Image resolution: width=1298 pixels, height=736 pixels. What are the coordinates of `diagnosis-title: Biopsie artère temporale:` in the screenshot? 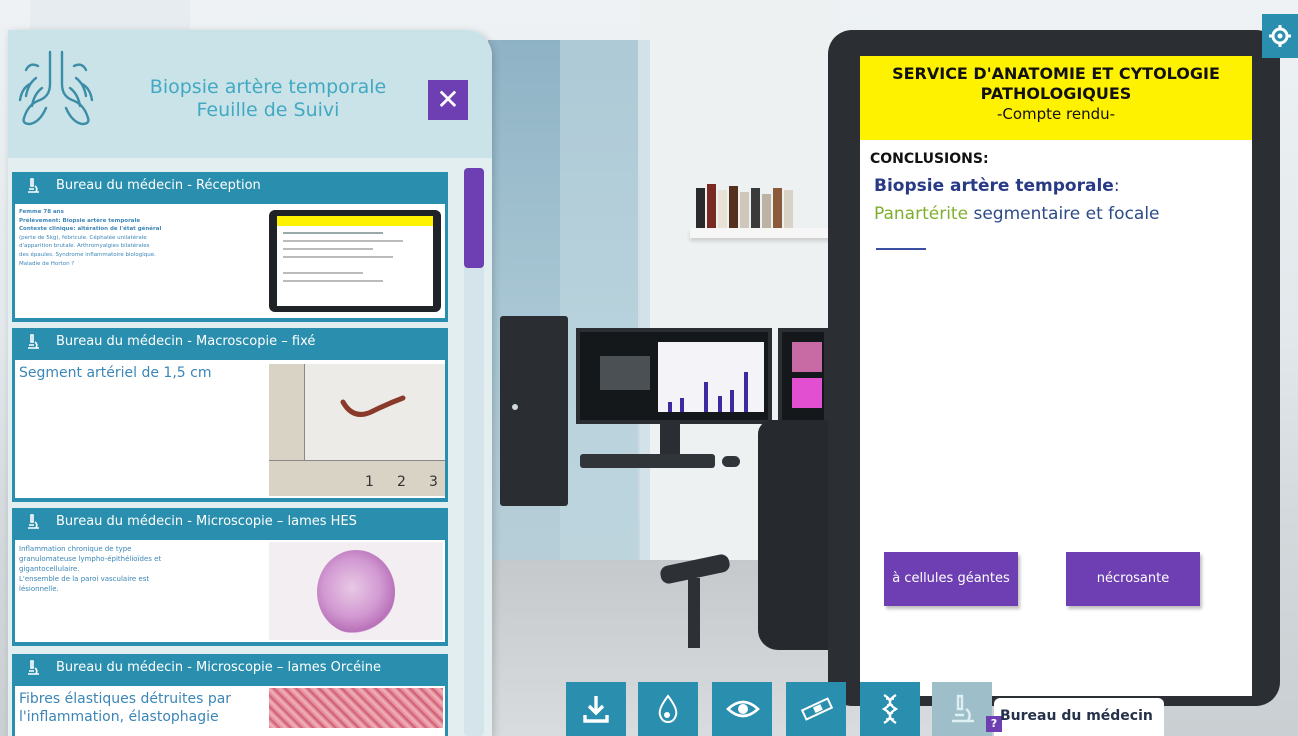 It's located at (997, 186).